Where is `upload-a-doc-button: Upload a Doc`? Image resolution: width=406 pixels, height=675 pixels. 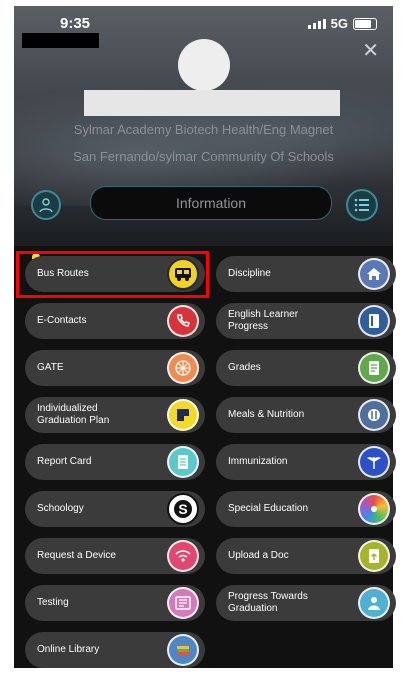 upload-a-doc-button: Upload a Doc is located at coordinates (306, 556).